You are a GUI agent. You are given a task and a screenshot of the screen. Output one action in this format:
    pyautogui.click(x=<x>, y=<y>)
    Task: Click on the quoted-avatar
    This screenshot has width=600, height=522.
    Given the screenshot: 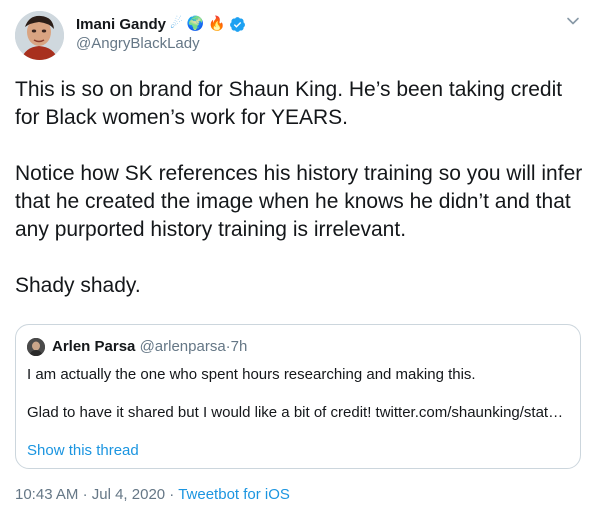 What is the action you would take?
    pyautogui.click(x=36, y=347)
    